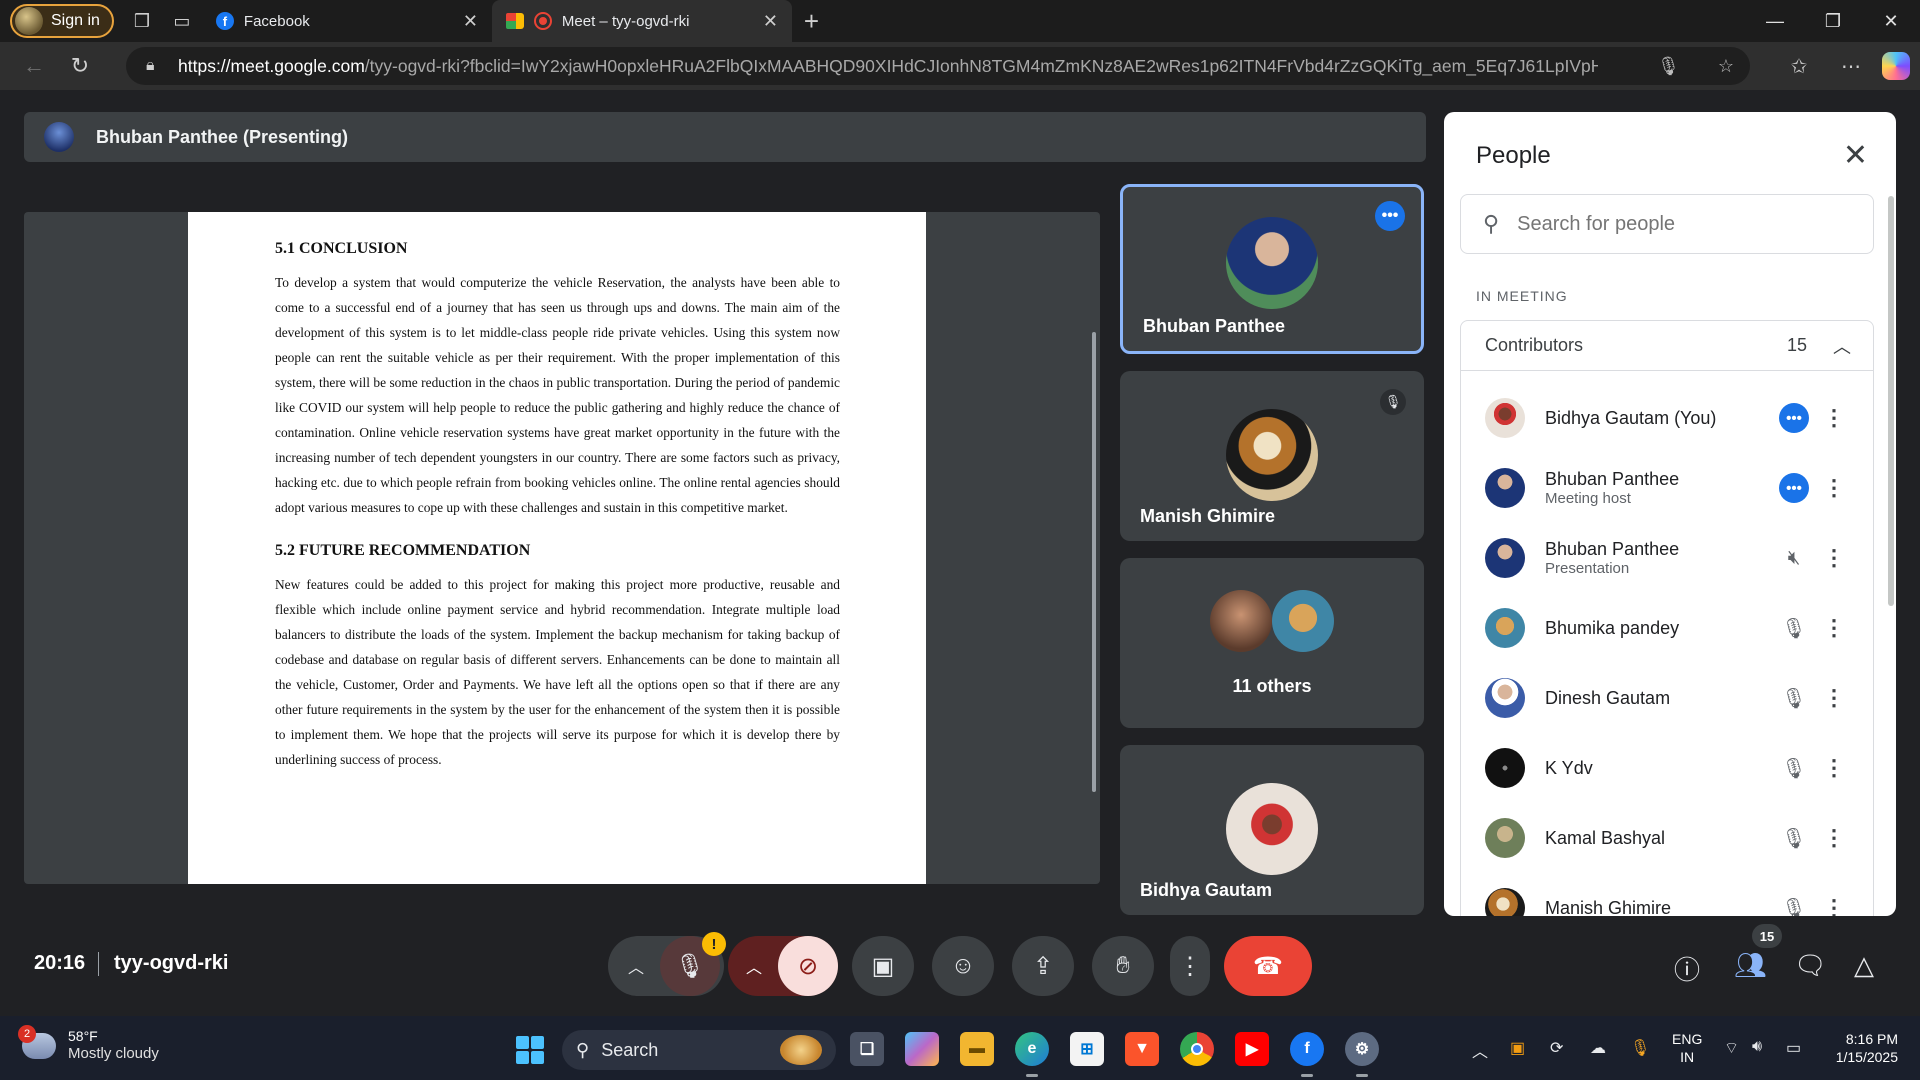 The height and width of the screenshot is (1080, 1920). Describe the element at coordinates (1272, 456) in the screenshot. I see `participant-tile-manish: 🎙︎ Manish Ghimire` at that location.